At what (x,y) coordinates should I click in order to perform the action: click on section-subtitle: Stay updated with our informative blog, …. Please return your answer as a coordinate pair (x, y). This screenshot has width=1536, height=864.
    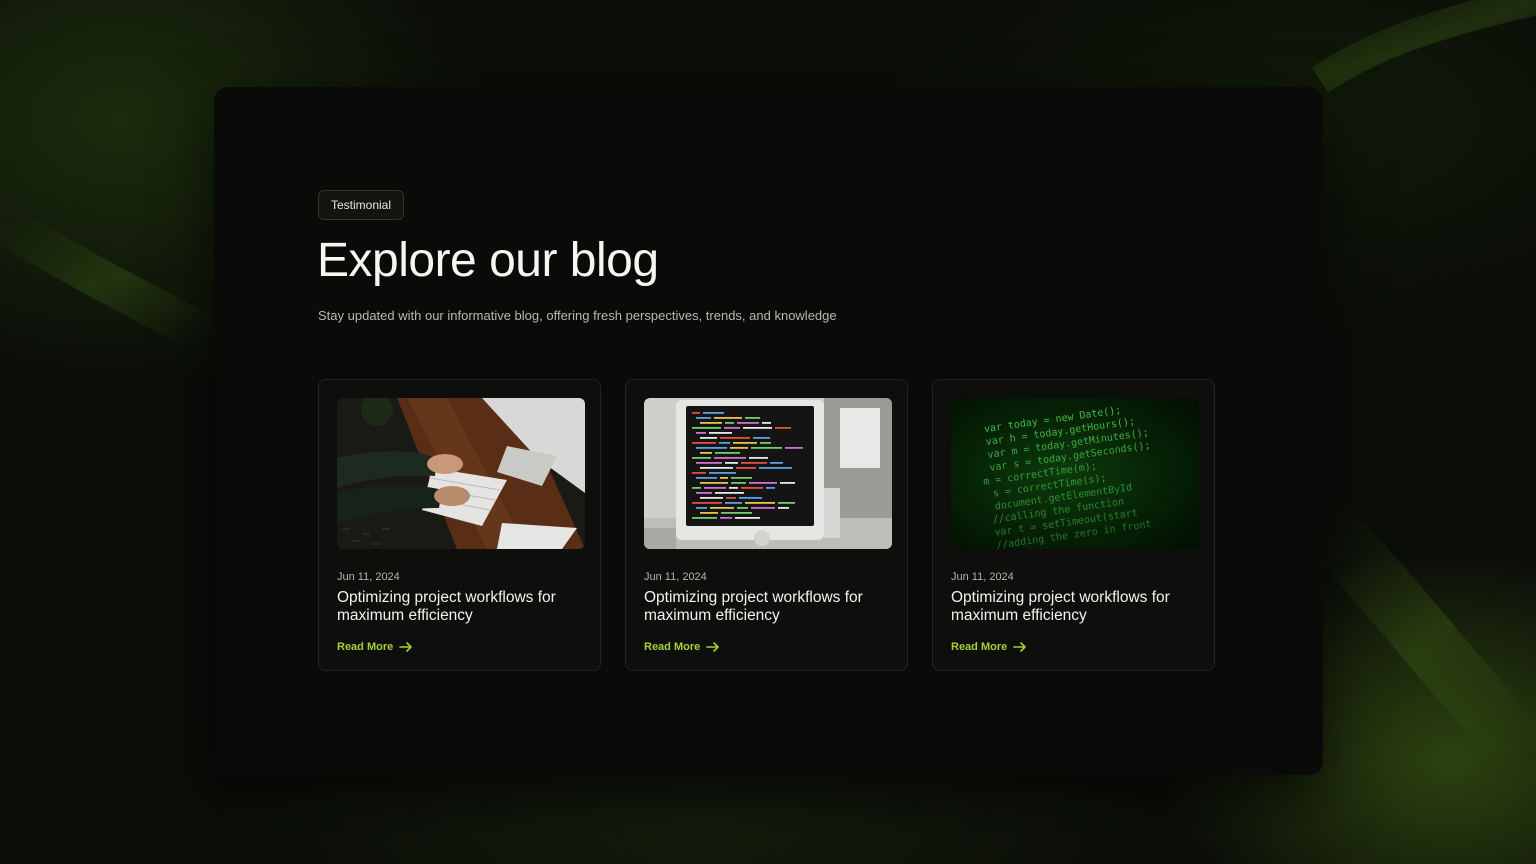
    Looking at the image, I should click on (577, 315).